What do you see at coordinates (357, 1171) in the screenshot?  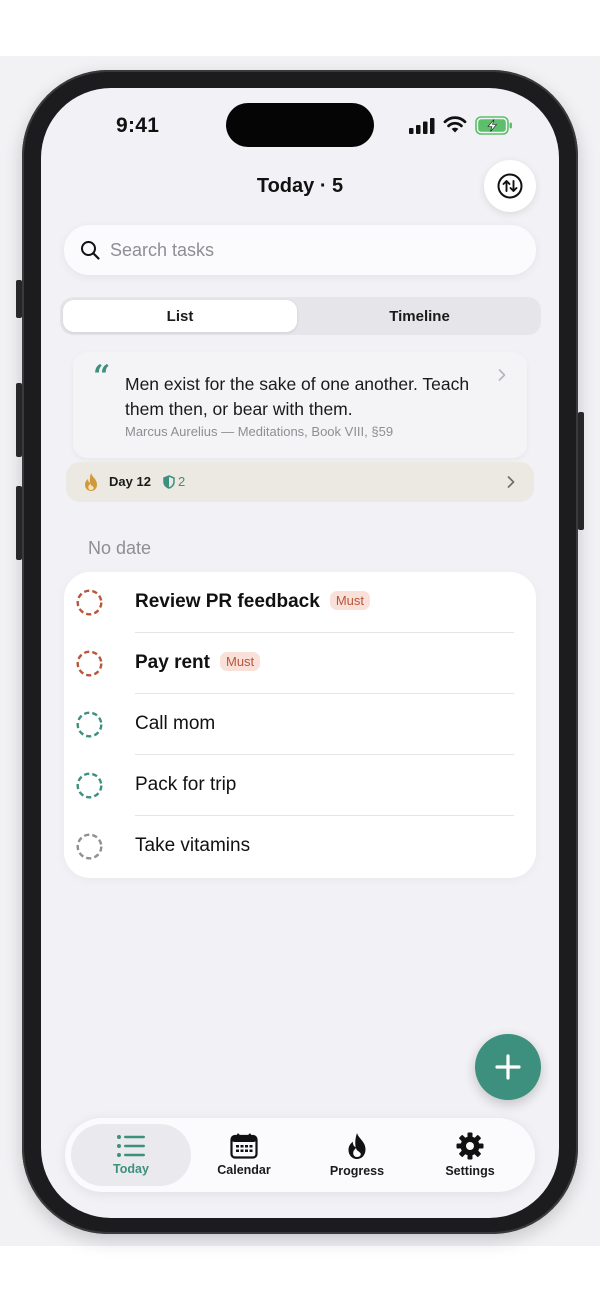 I see `tab-label: Progress` at bounding box center [357, 1171].